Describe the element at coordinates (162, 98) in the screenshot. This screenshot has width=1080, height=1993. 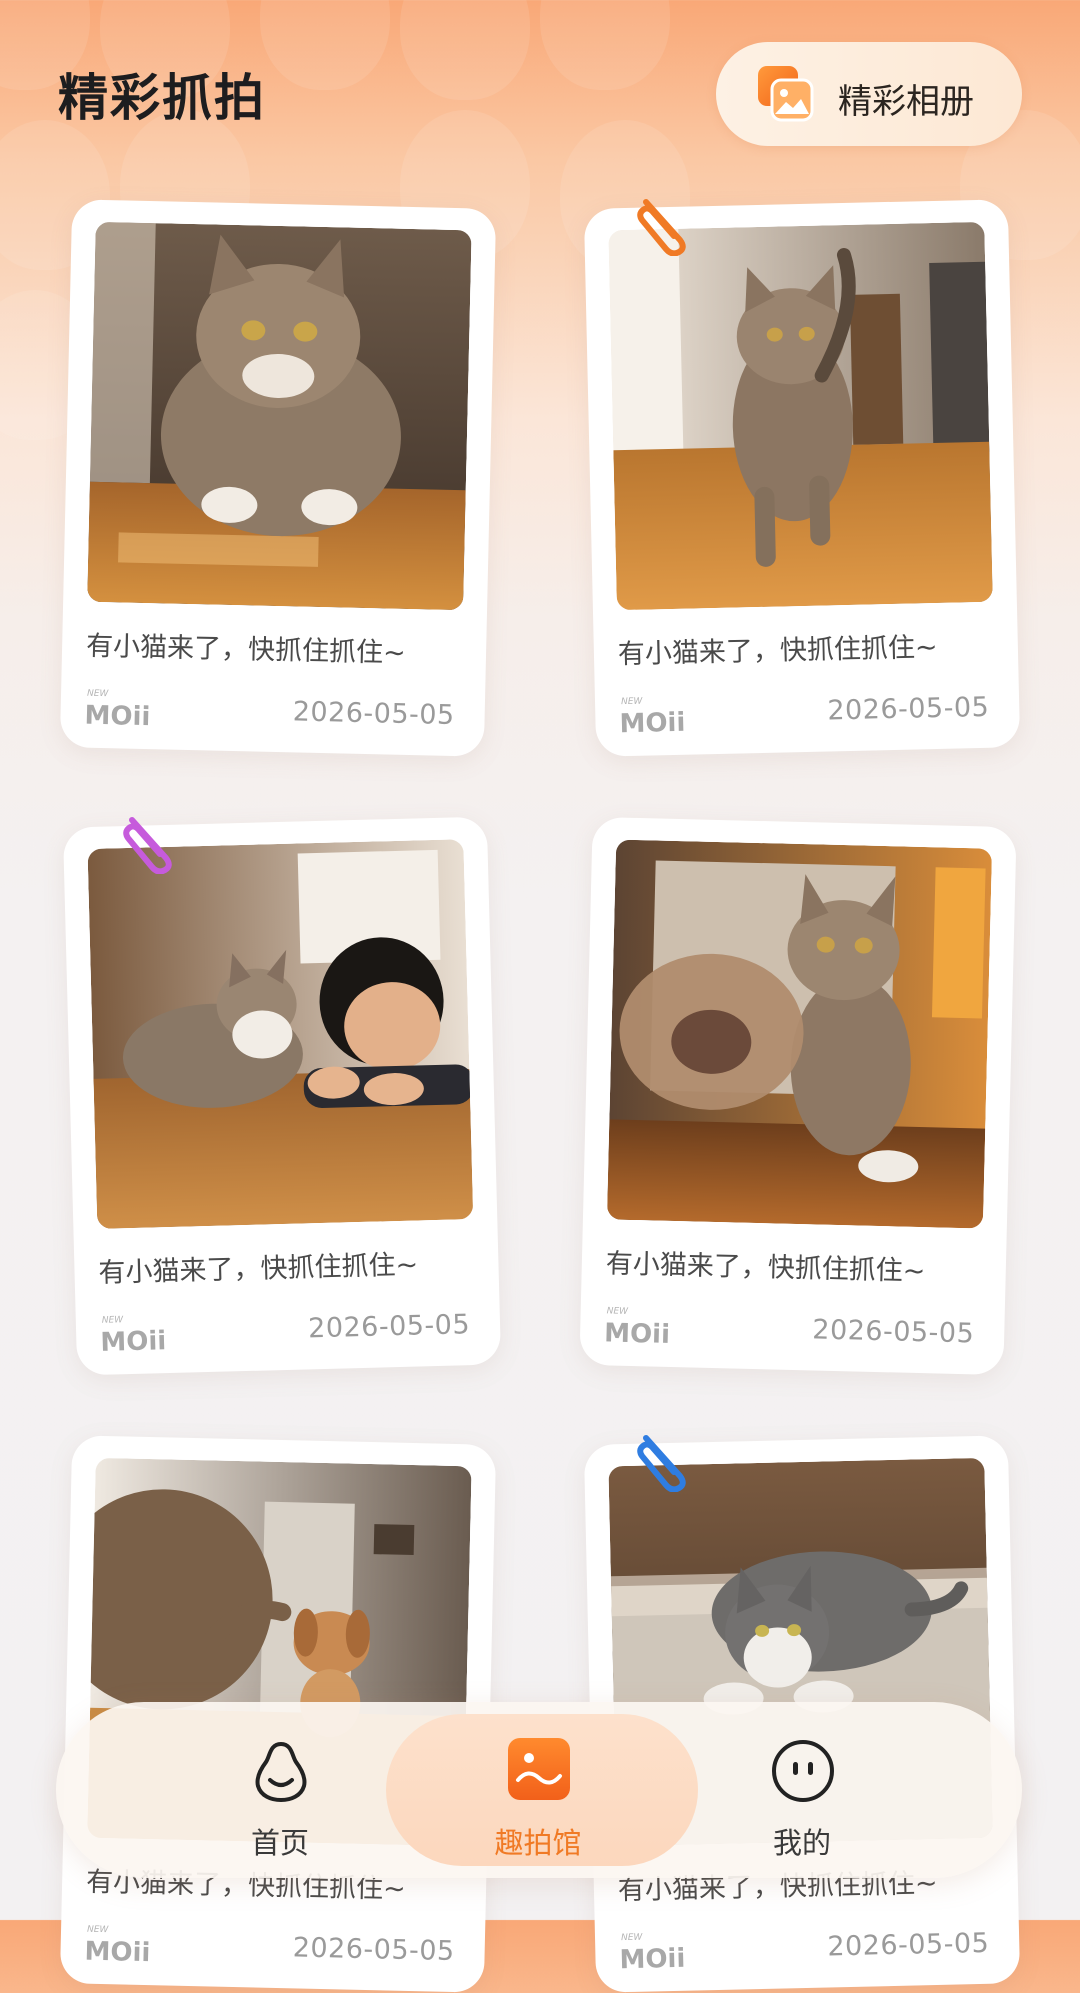
I see `page-title: 精彩抓拍` at that location.